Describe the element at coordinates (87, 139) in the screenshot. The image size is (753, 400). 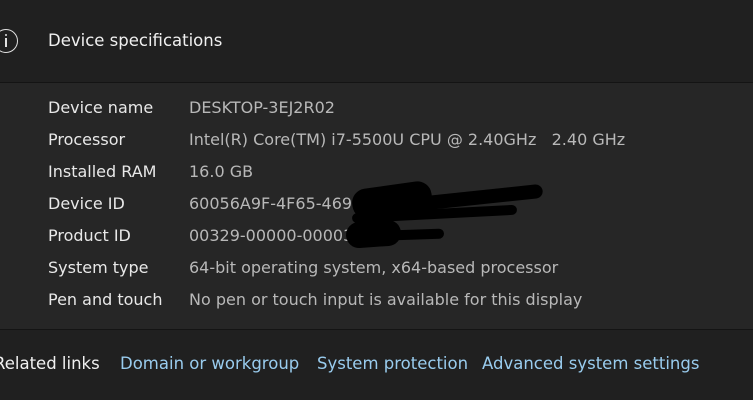
I see `spec-label: Processor` at that location.